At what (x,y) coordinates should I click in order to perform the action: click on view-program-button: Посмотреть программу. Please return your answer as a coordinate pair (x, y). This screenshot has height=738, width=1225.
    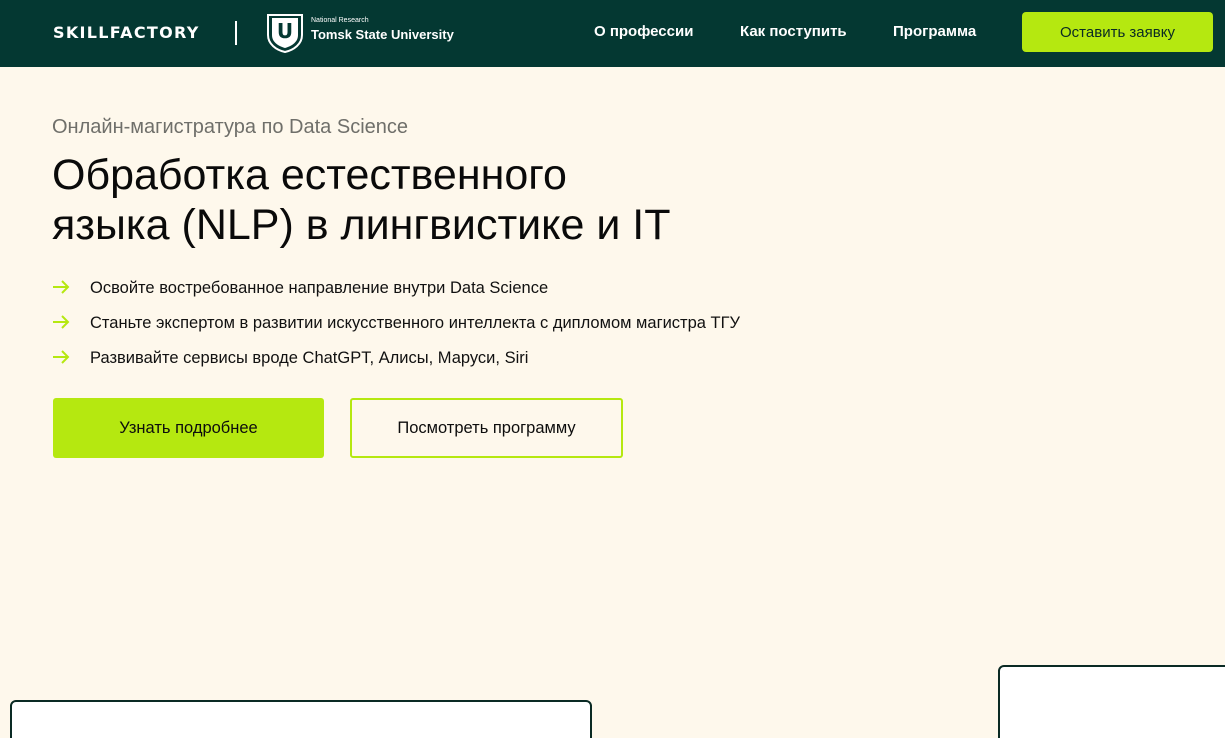
    Looking at the image, I should click on (486, 428).